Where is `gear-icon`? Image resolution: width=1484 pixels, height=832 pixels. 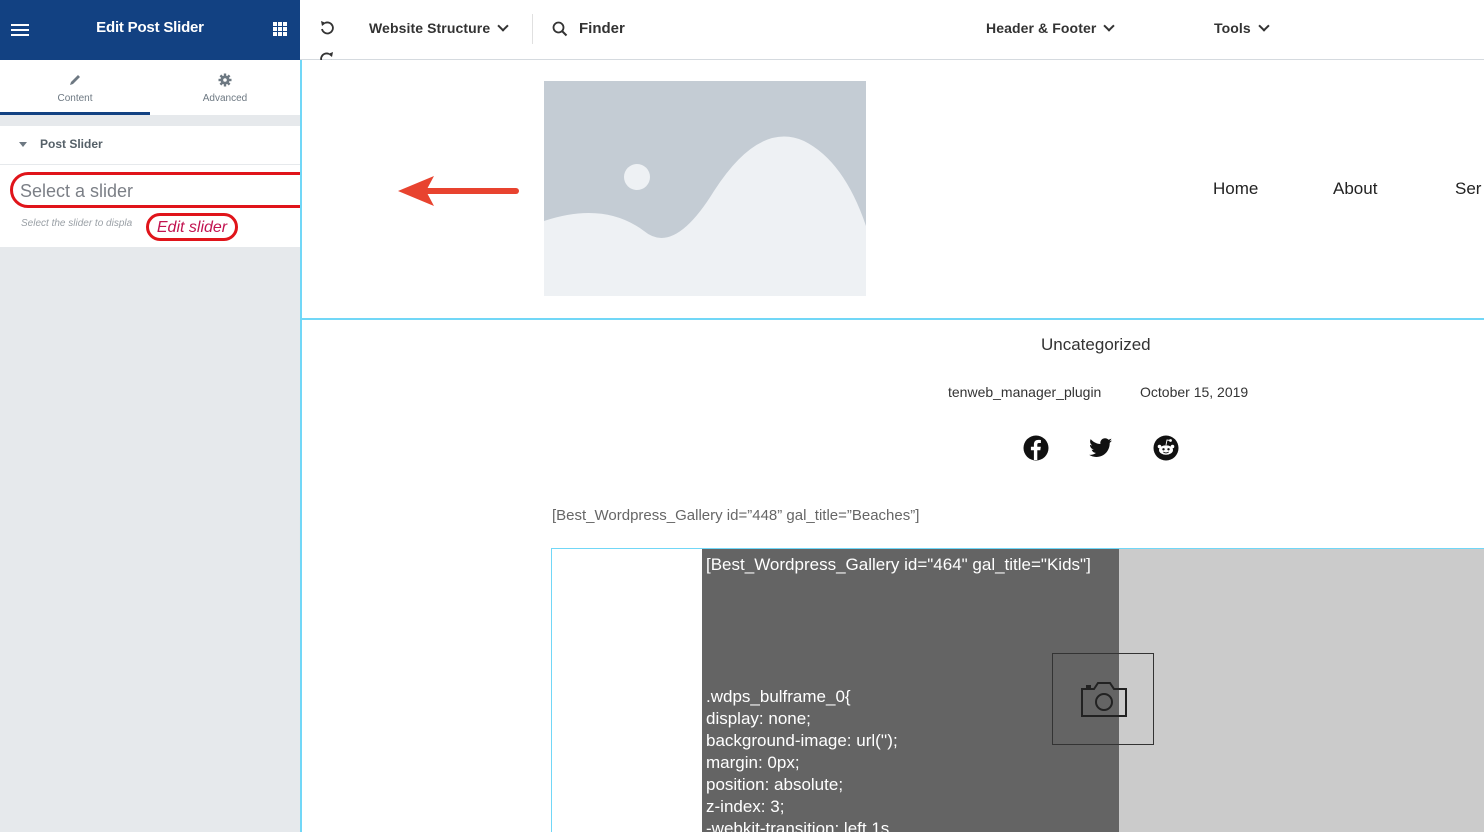
gear-icon is located at coordinates (225, 80).